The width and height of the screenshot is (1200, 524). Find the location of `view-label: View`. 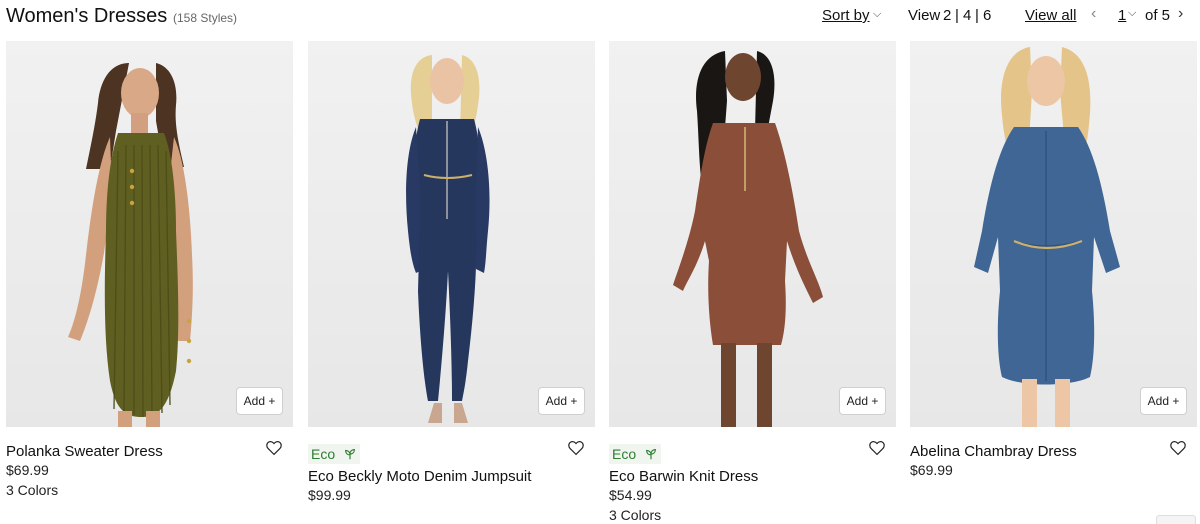

view-label: View is located at coordinates (924, 15).